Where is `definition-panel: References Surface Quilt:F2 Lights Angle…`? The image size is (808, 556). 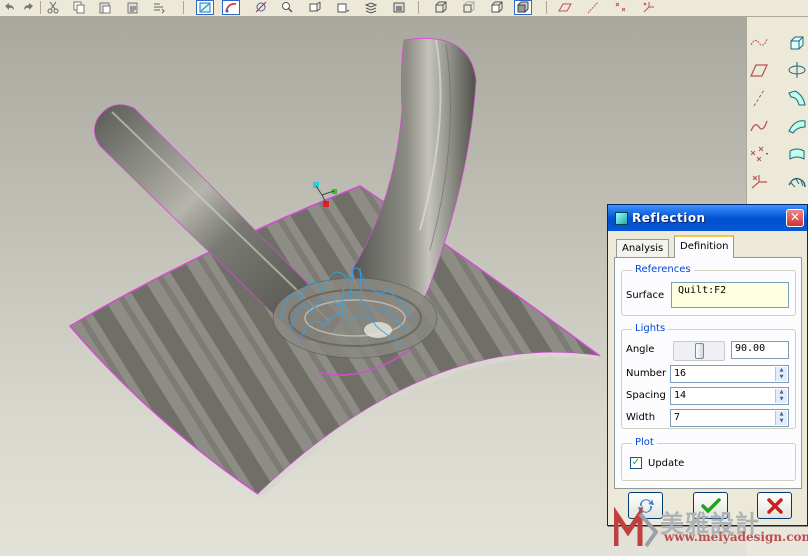 definition-panel: References Surface Quilt:F2 Lights Angle… is located at coordinates (708, 373).